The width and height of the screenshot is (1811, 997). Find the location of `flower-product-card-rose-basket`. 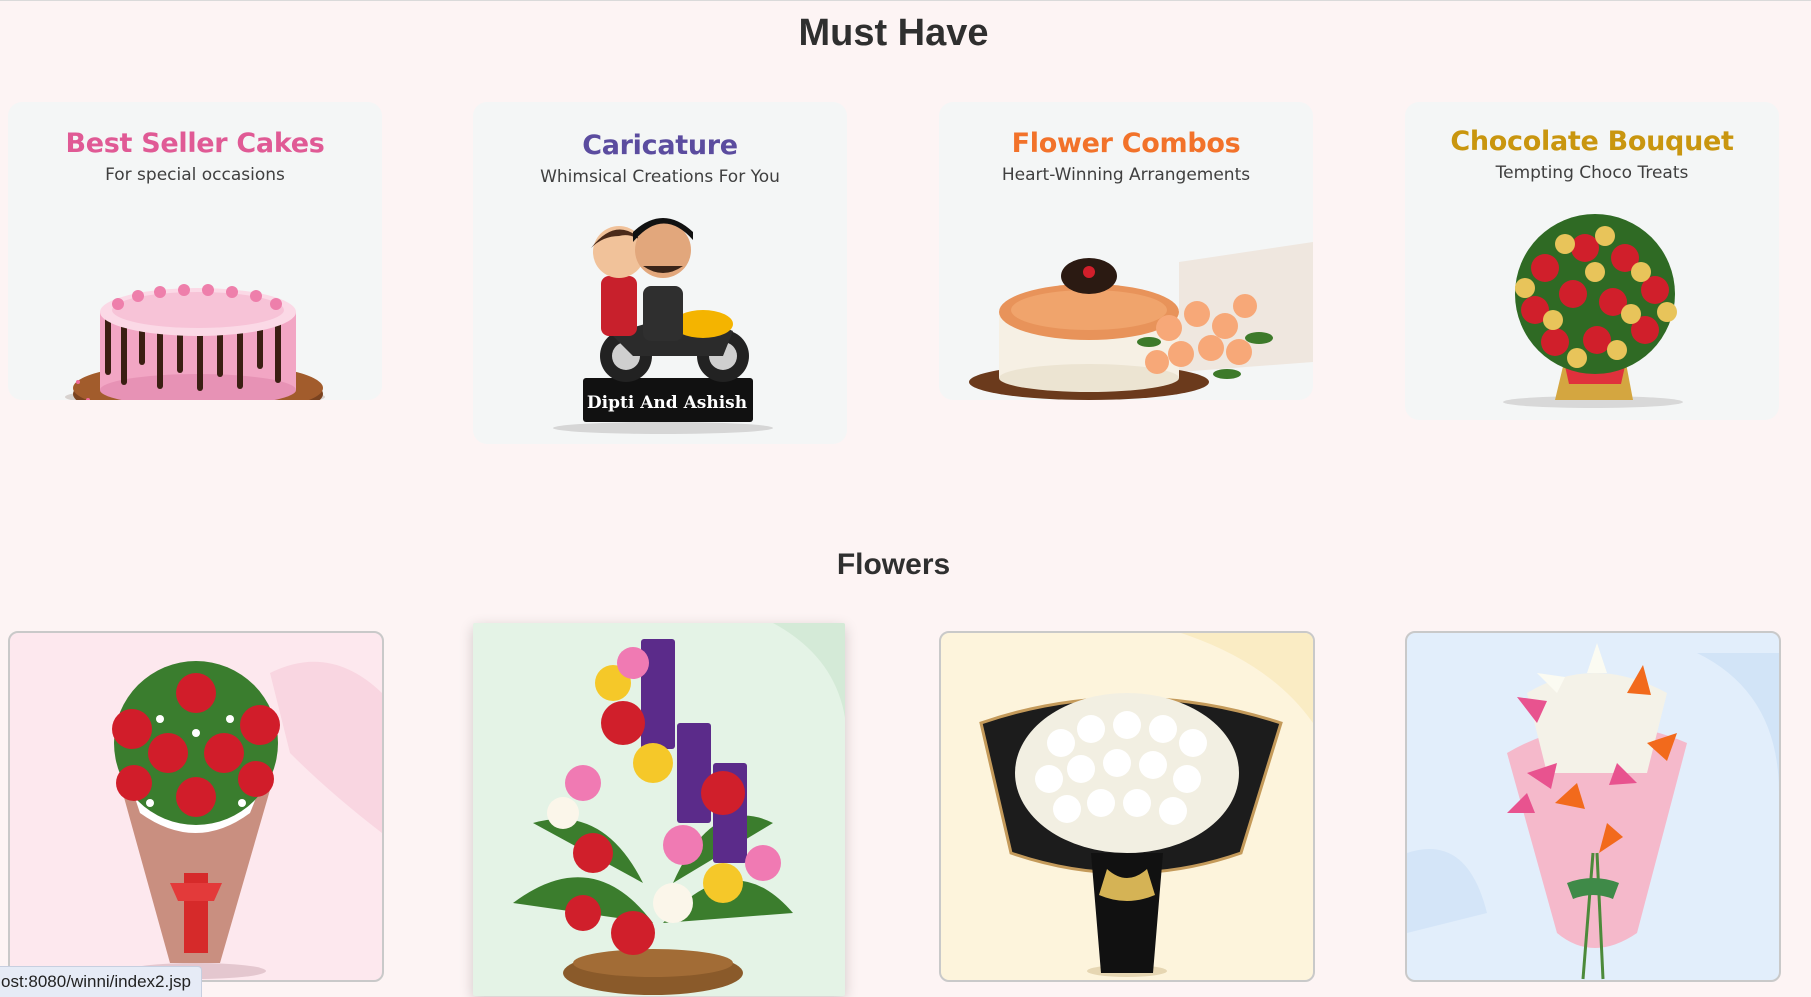

flower-product-card-rose-basket is located at coordinates (659, 809).